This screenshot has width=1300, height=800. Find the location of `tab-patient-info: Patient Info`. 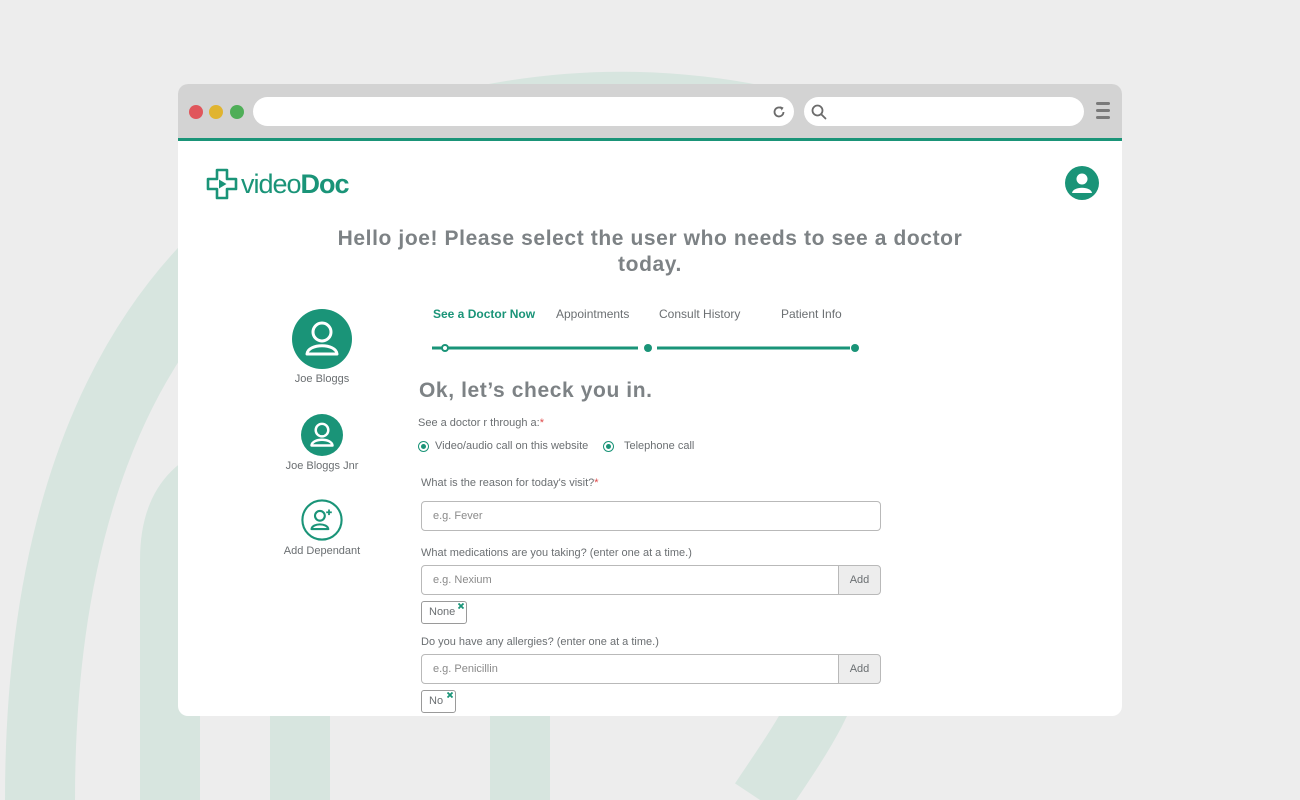

tab-patient-info: Patient Info is located at coordinates (811, 314).